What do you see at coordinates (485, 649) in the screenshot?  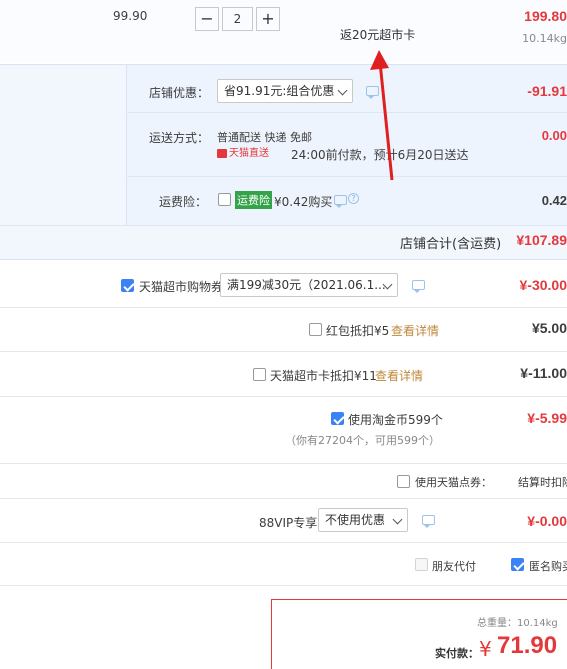 I see `pay-currency: ¥` at bounding box center [485, 649].